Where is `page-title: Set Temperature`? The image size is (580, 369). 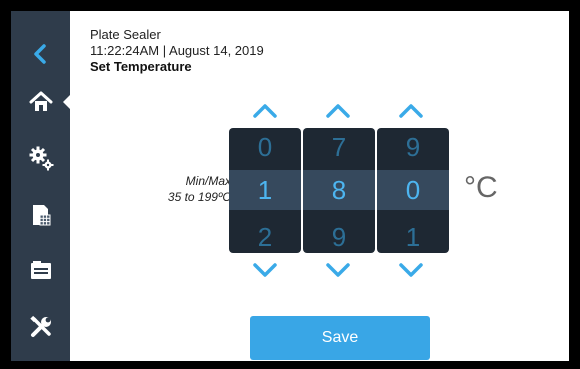 page-title: Set Temperature is located at coordinates (141, 66).